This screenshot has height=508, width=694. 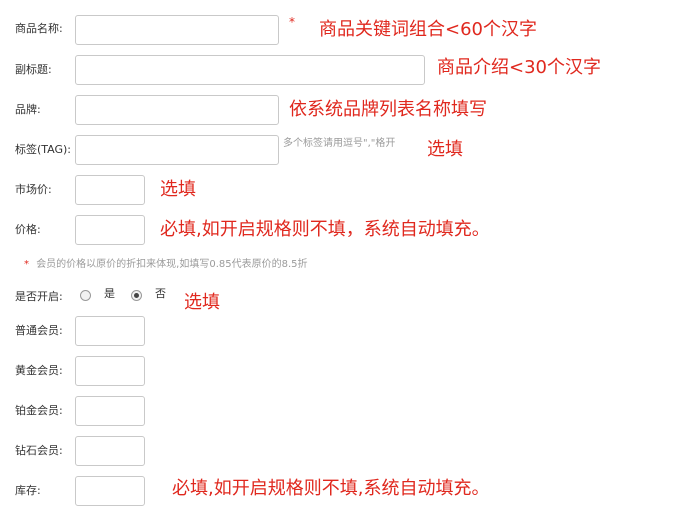 I want to click on radio-yes-label: 是, so click(x=109, y=293).